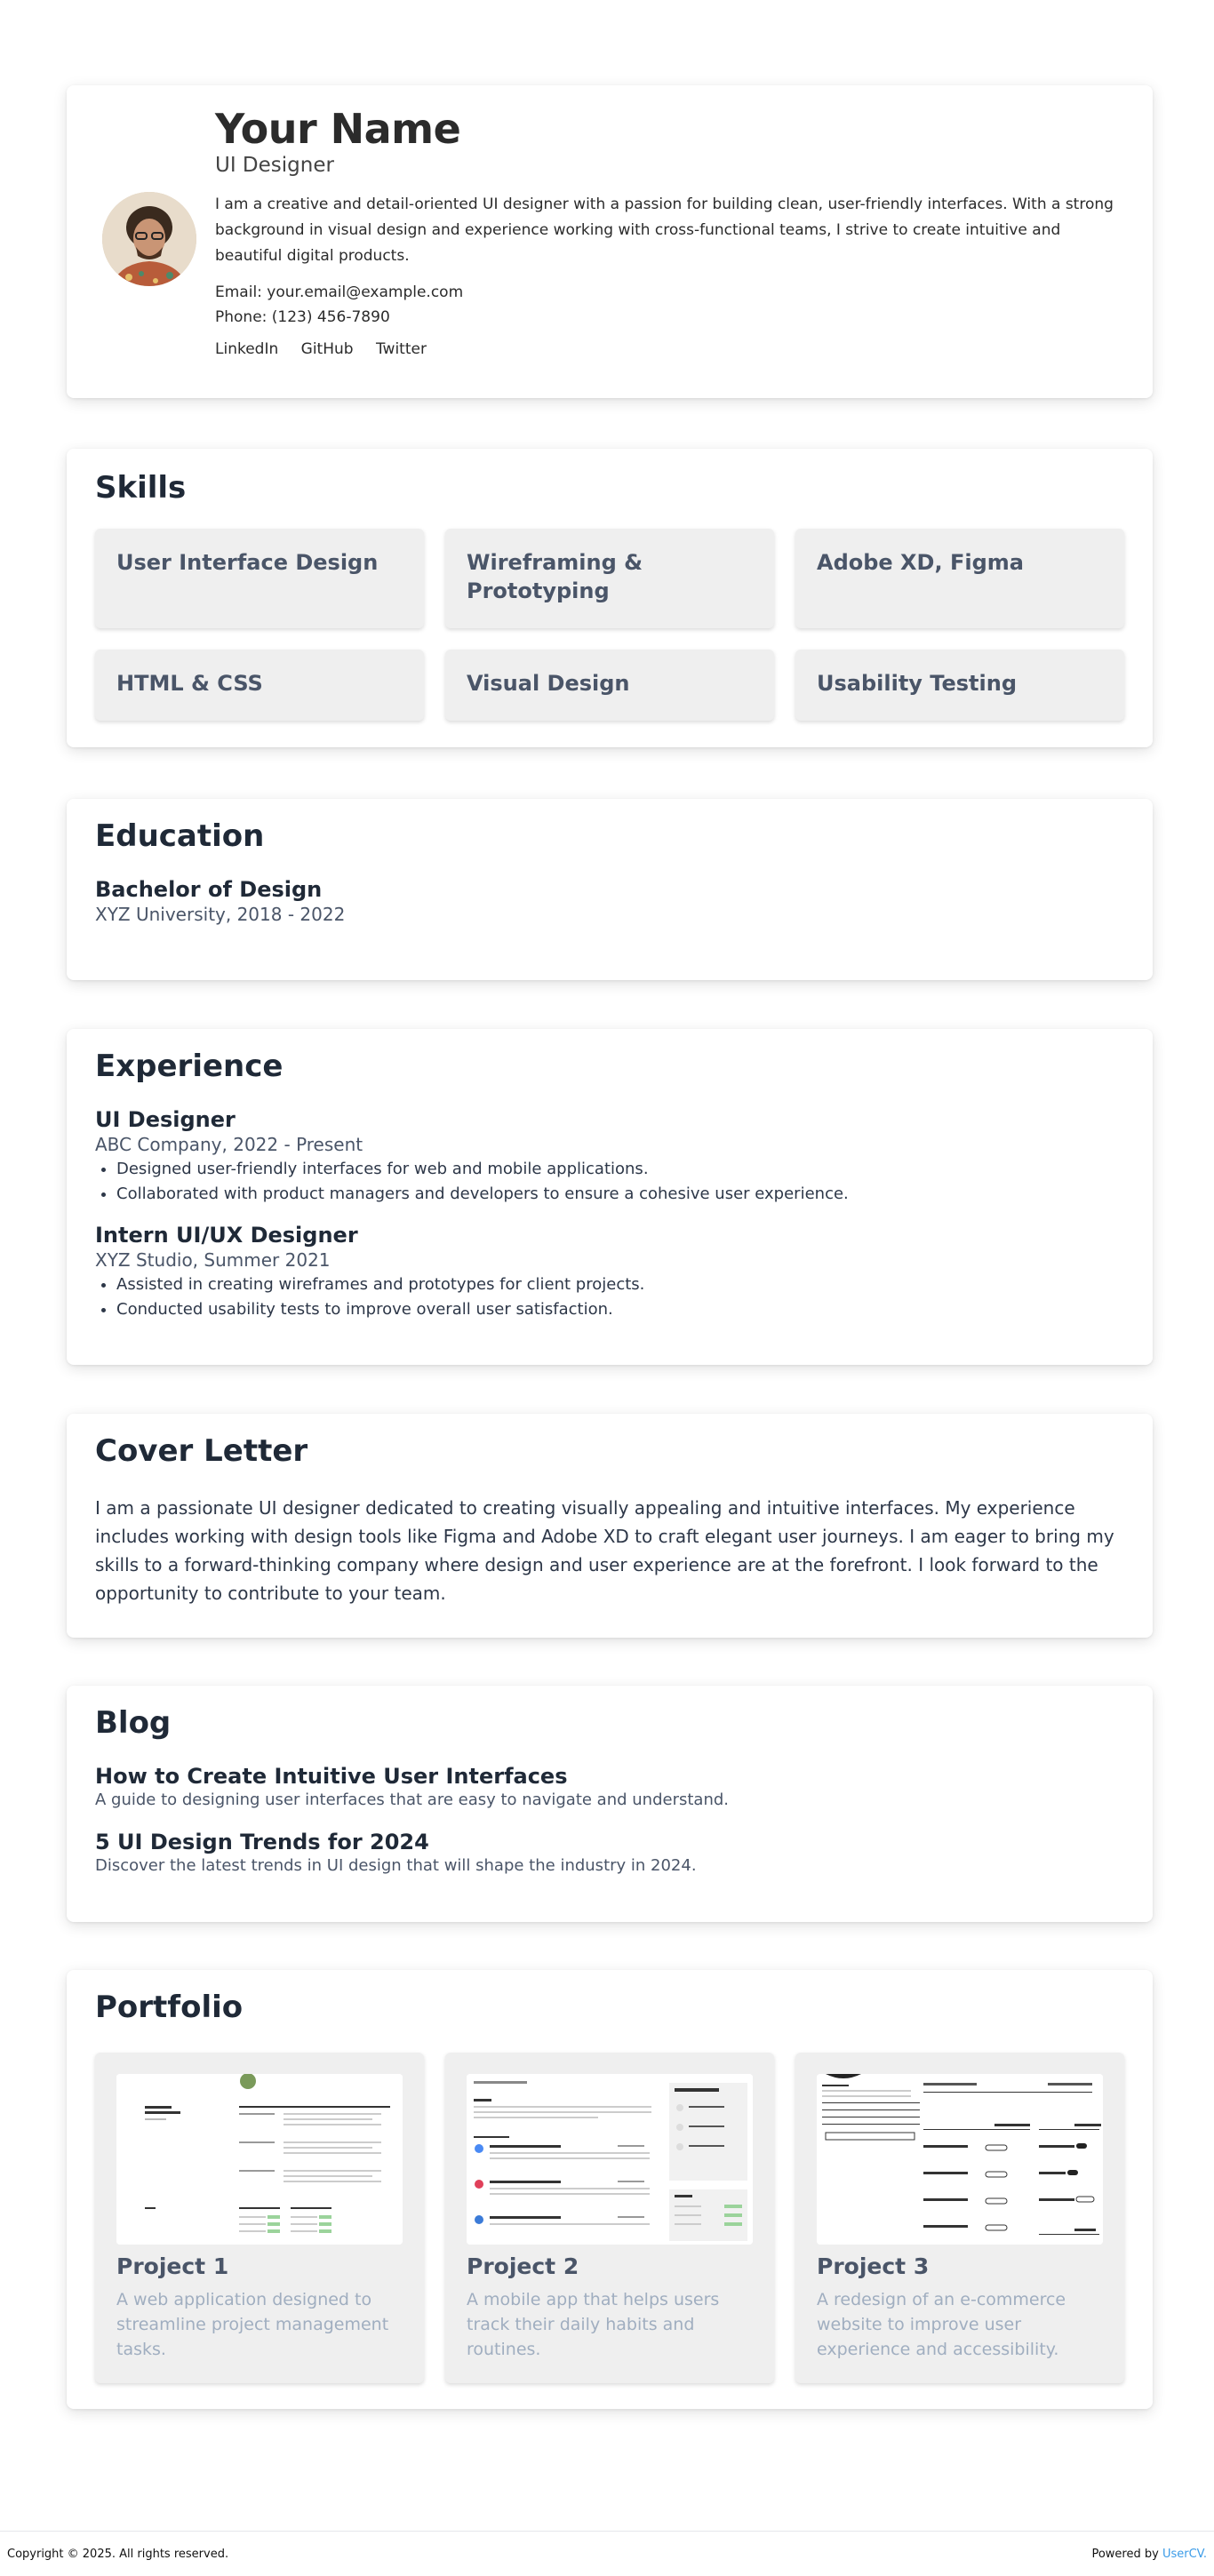  Describe the element at coordinates (327, 349) in the screenshot. I see `github-link: GitHub` at that location.